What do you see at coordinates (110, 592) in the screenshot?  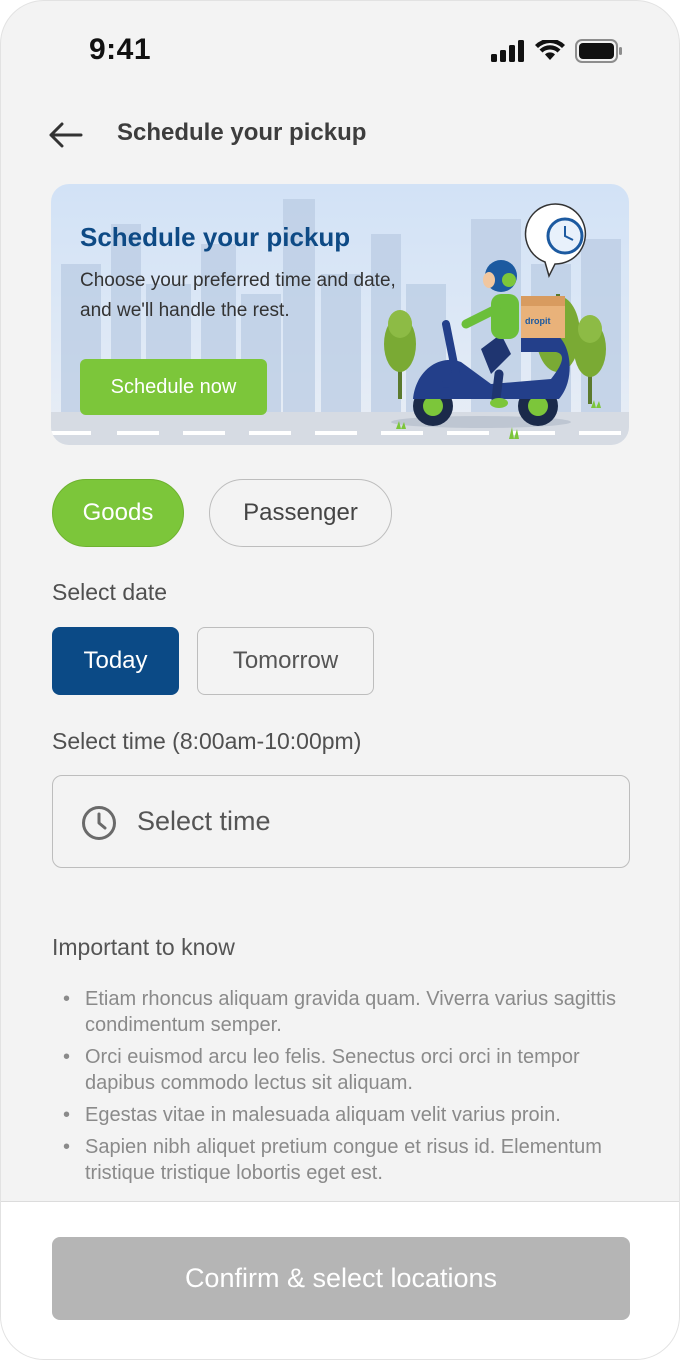 I see `select-date-label: Select date` at bounding box center [110, 592].